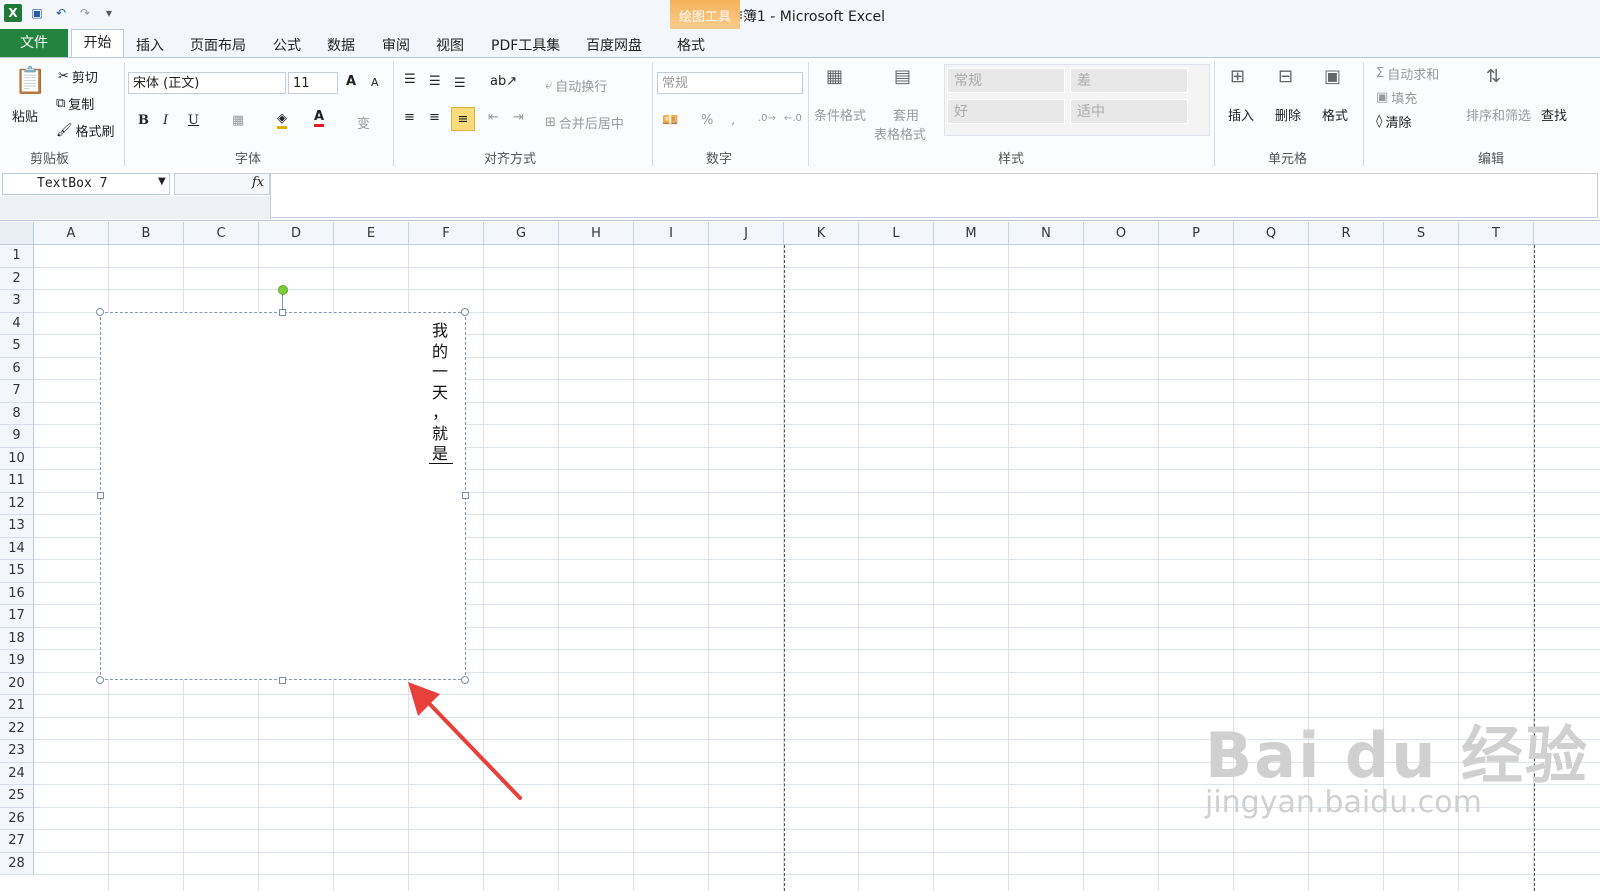  I want to click on rotation-handle, so click(283, 290).